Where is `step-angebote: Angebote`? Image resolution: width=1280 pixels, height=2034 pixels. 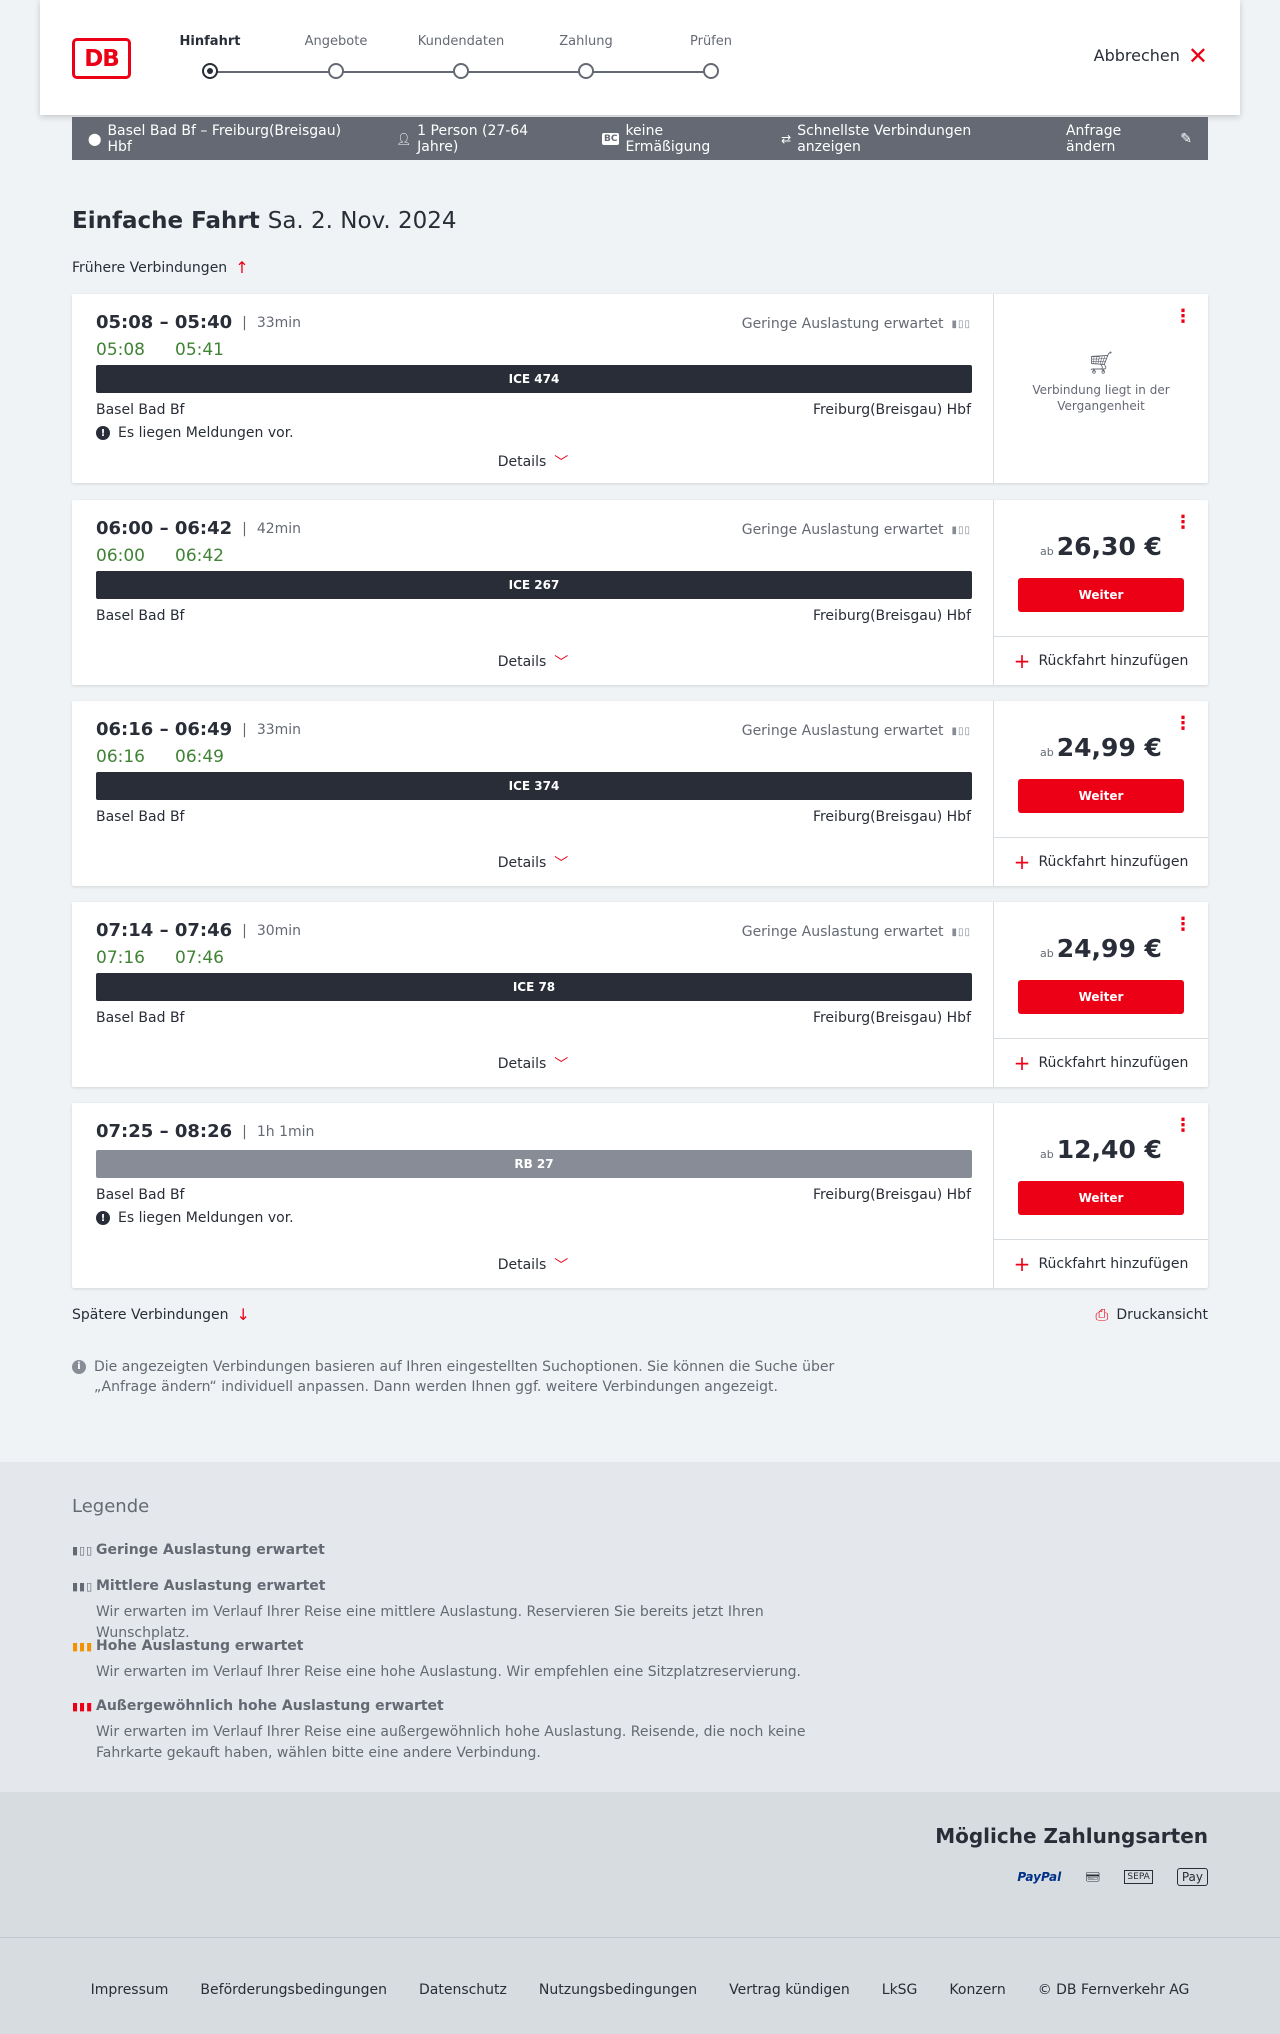 step-angebote: Angebote is located at coordinates (336, 56).